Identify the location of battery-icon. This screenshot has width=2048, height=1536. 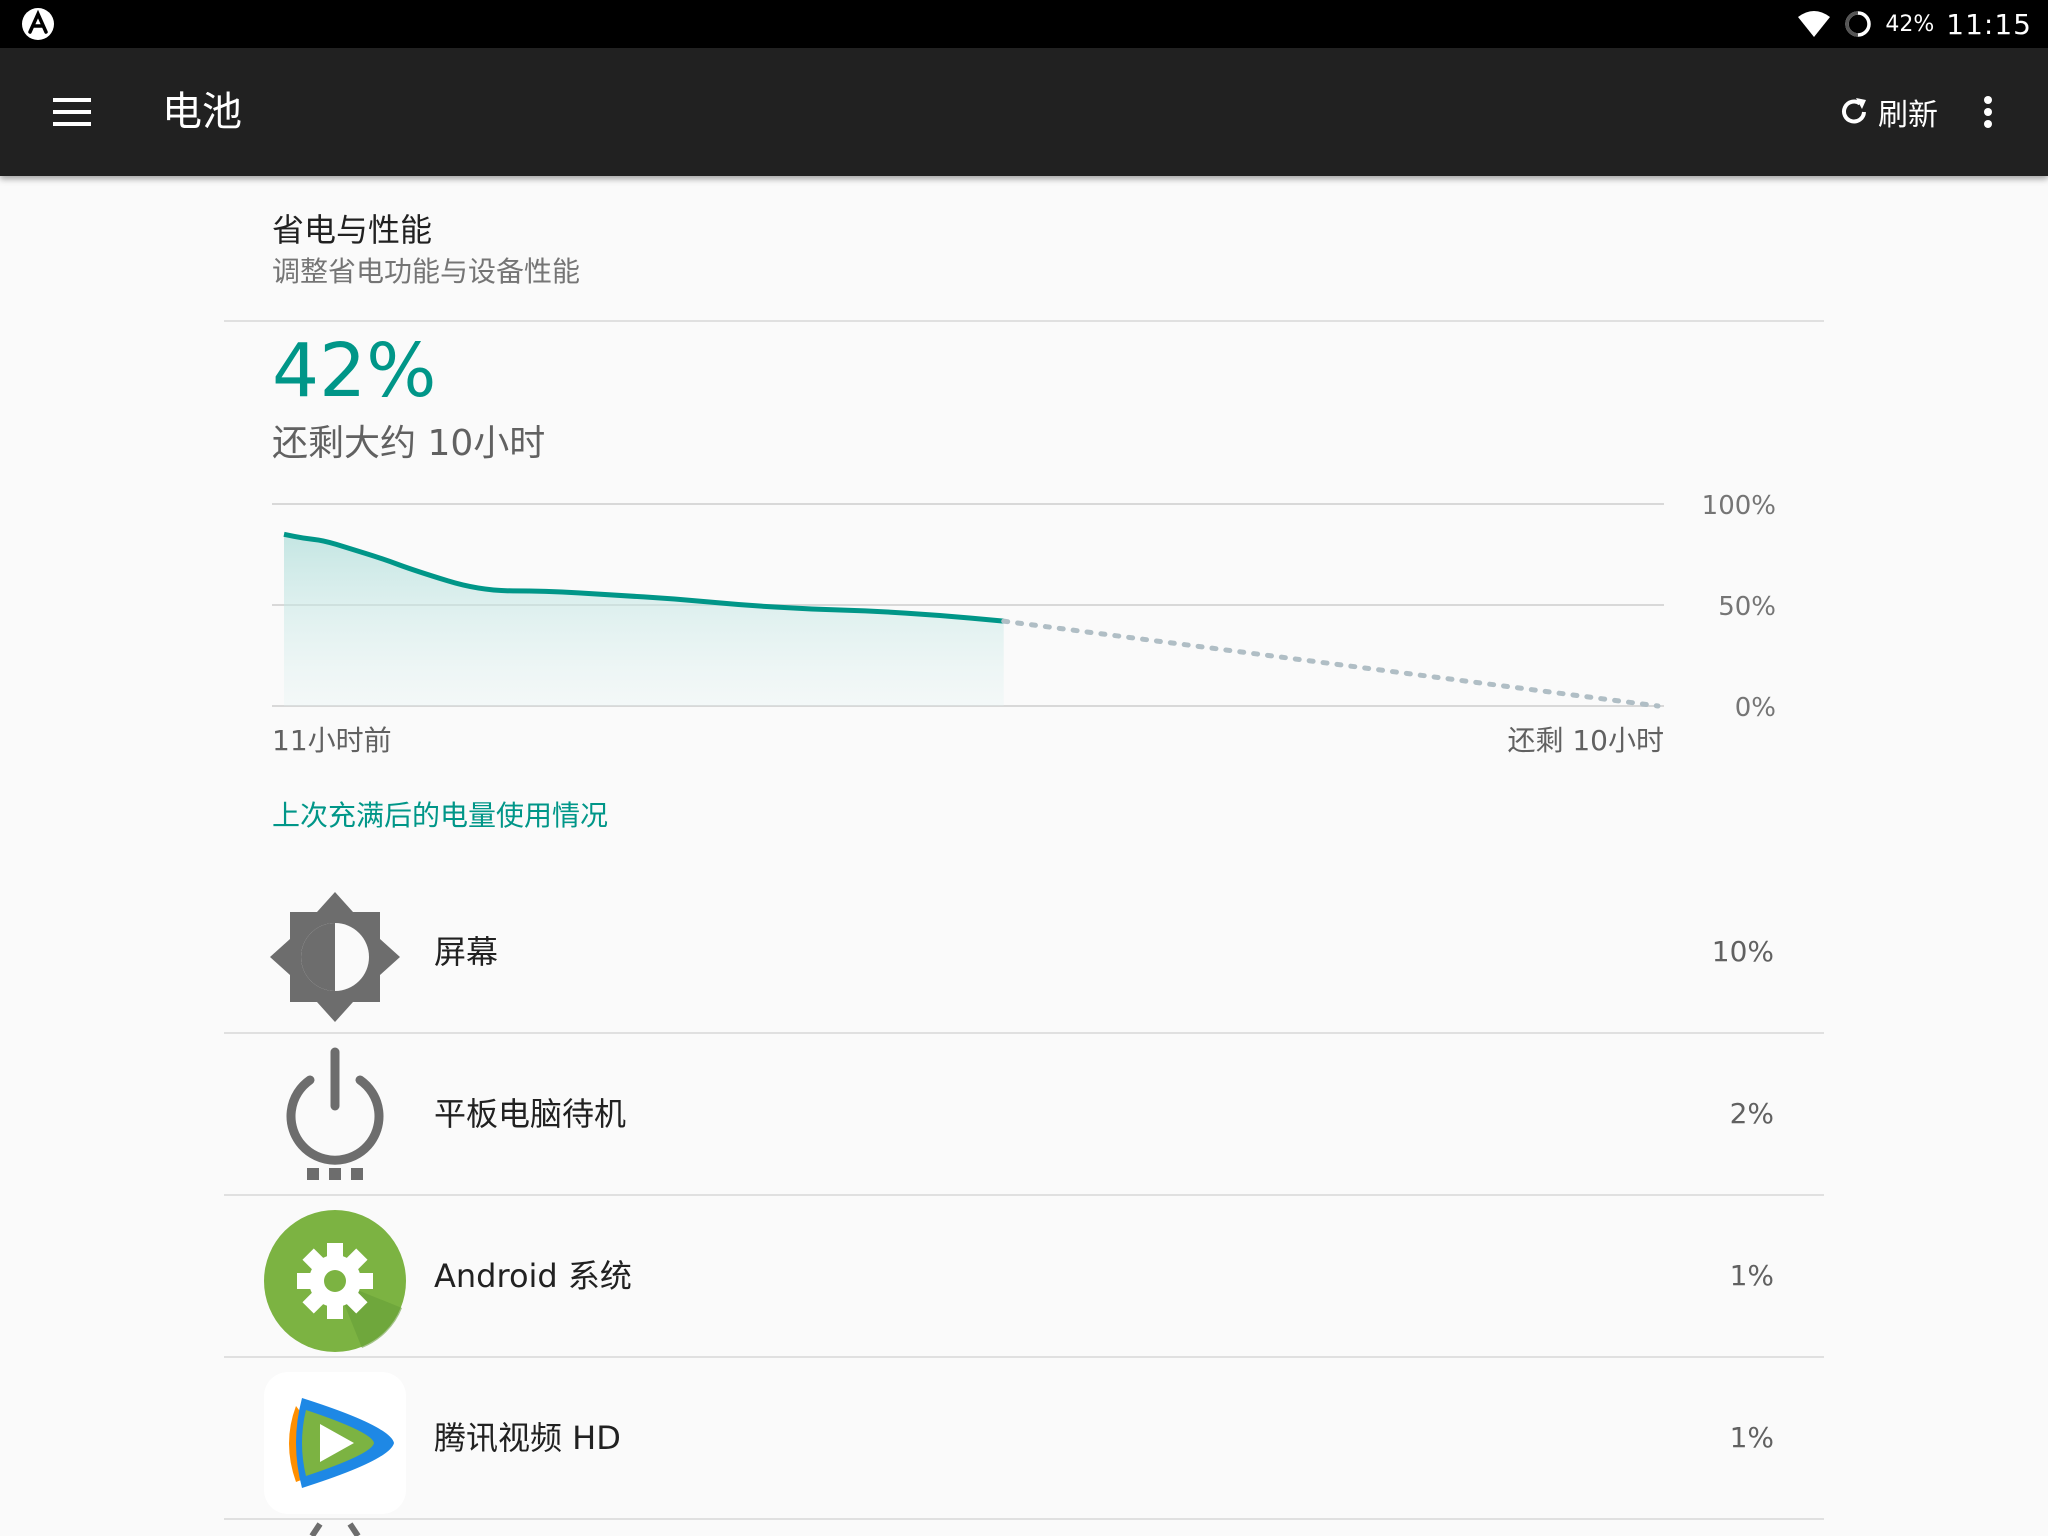
(1858, 24).